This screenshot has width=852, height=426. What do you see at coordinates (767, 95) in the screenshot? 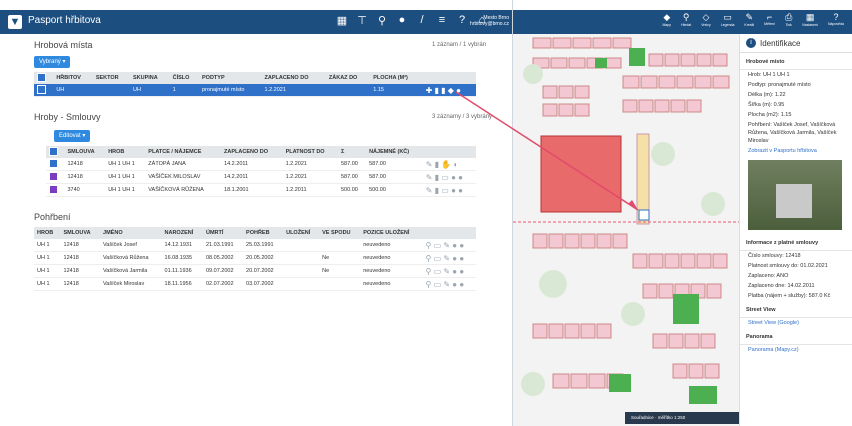
I see `grave-line: Délka (m): 1.22` at bounding box center [767, 95].